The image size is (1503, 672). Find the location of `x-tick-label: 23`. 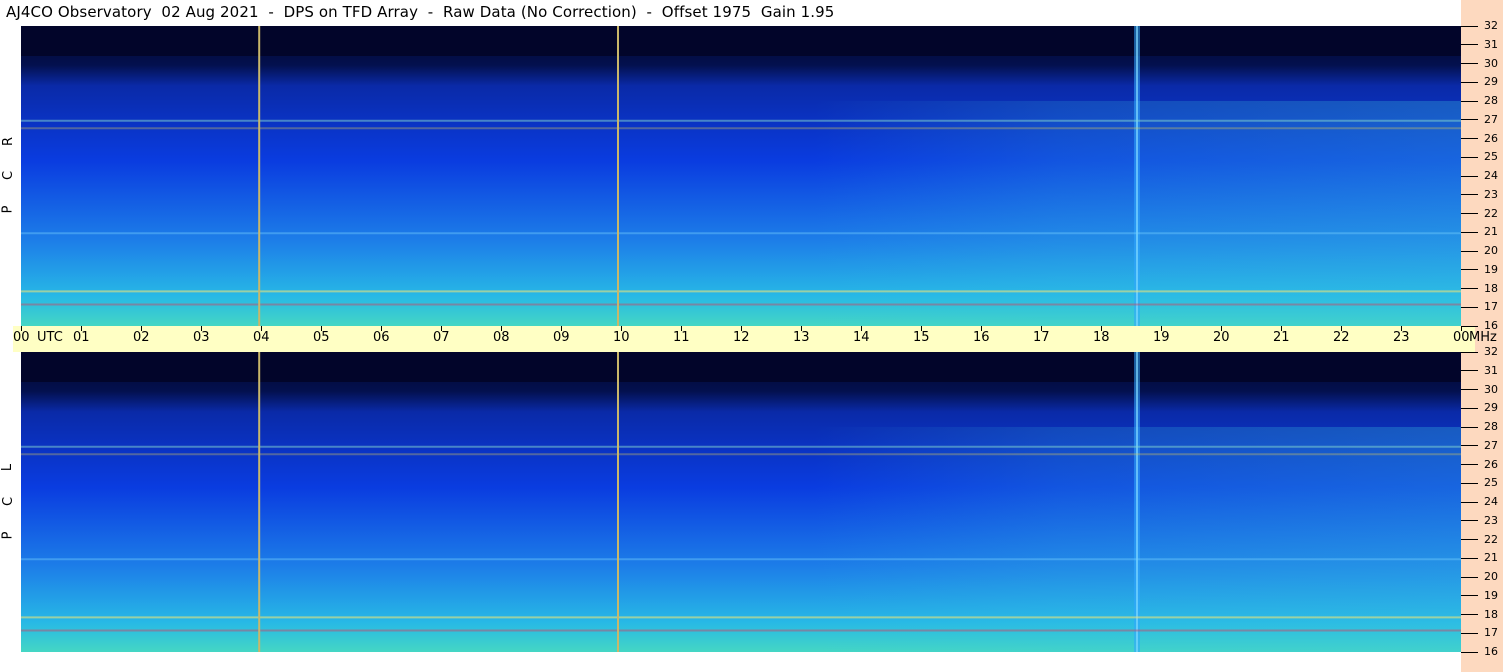

x-tick-label: 23 is located at coordinates (1401, 337).